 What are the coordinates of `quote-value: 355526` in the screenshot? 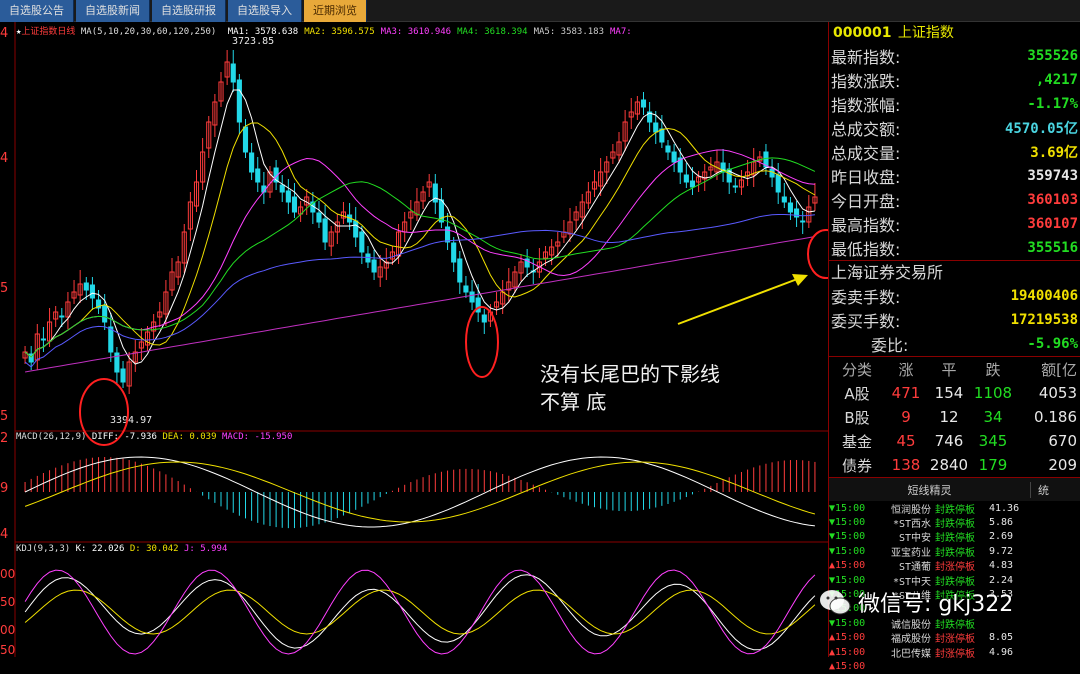 It's located at (1052, 56).